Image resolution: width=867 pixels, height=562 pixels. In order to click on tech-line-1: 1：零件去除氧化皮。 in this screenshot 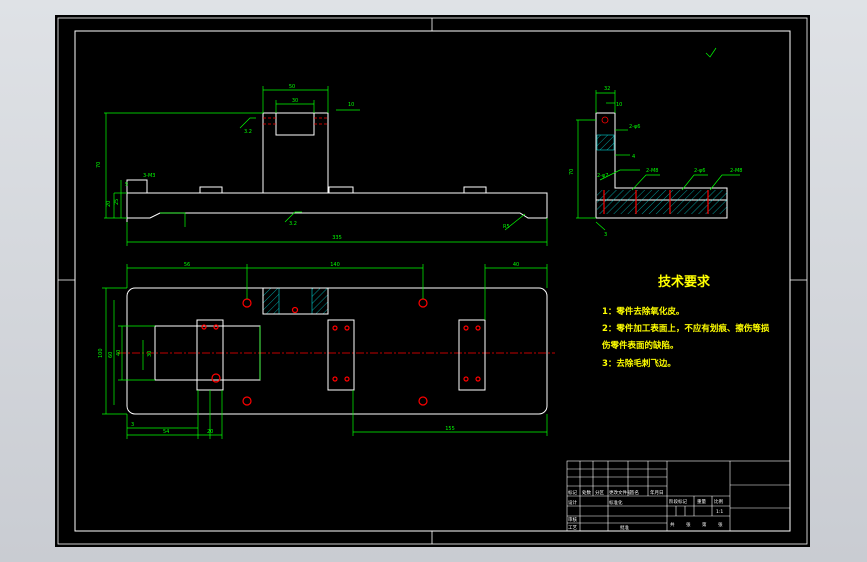, I will do `click(643, 311)`.